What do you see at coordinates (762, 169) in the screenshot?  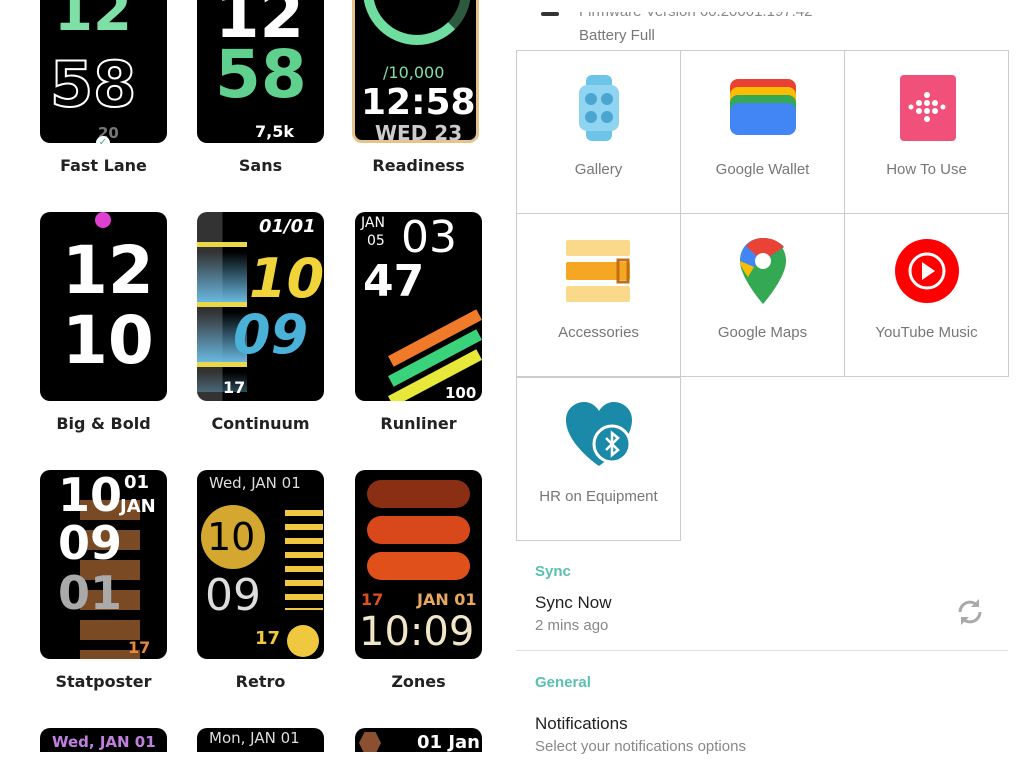 I see `app-label: Google Wallet` at bounding box center [762, 169].